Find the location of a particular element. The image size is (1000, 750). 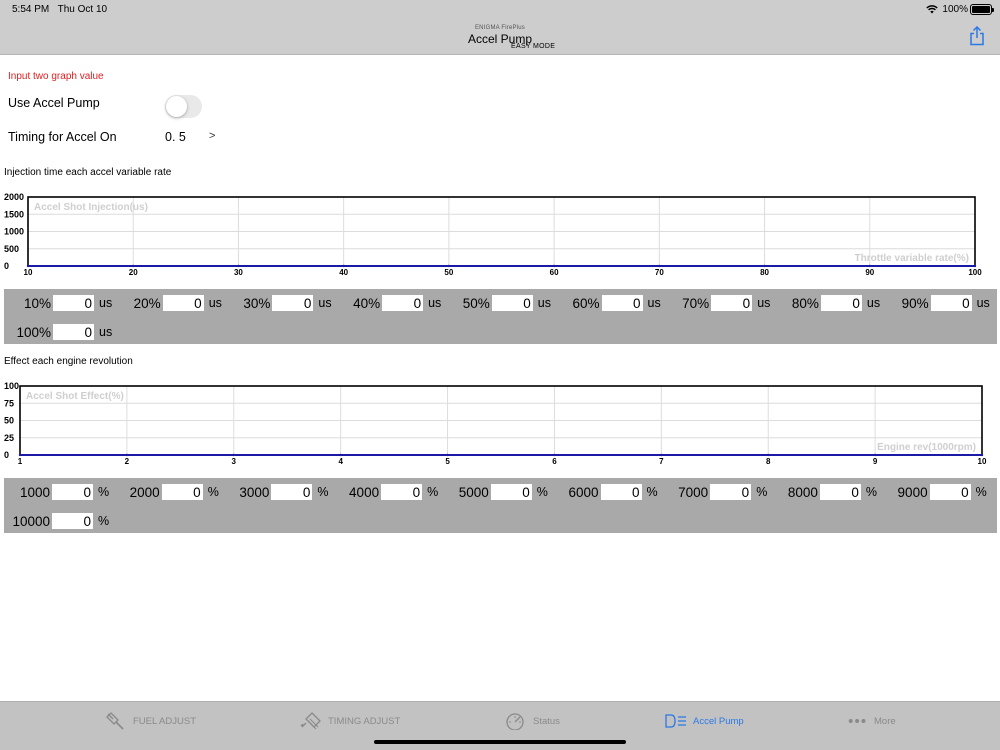

value-label: 5000 is located at coordinates (473, 492).